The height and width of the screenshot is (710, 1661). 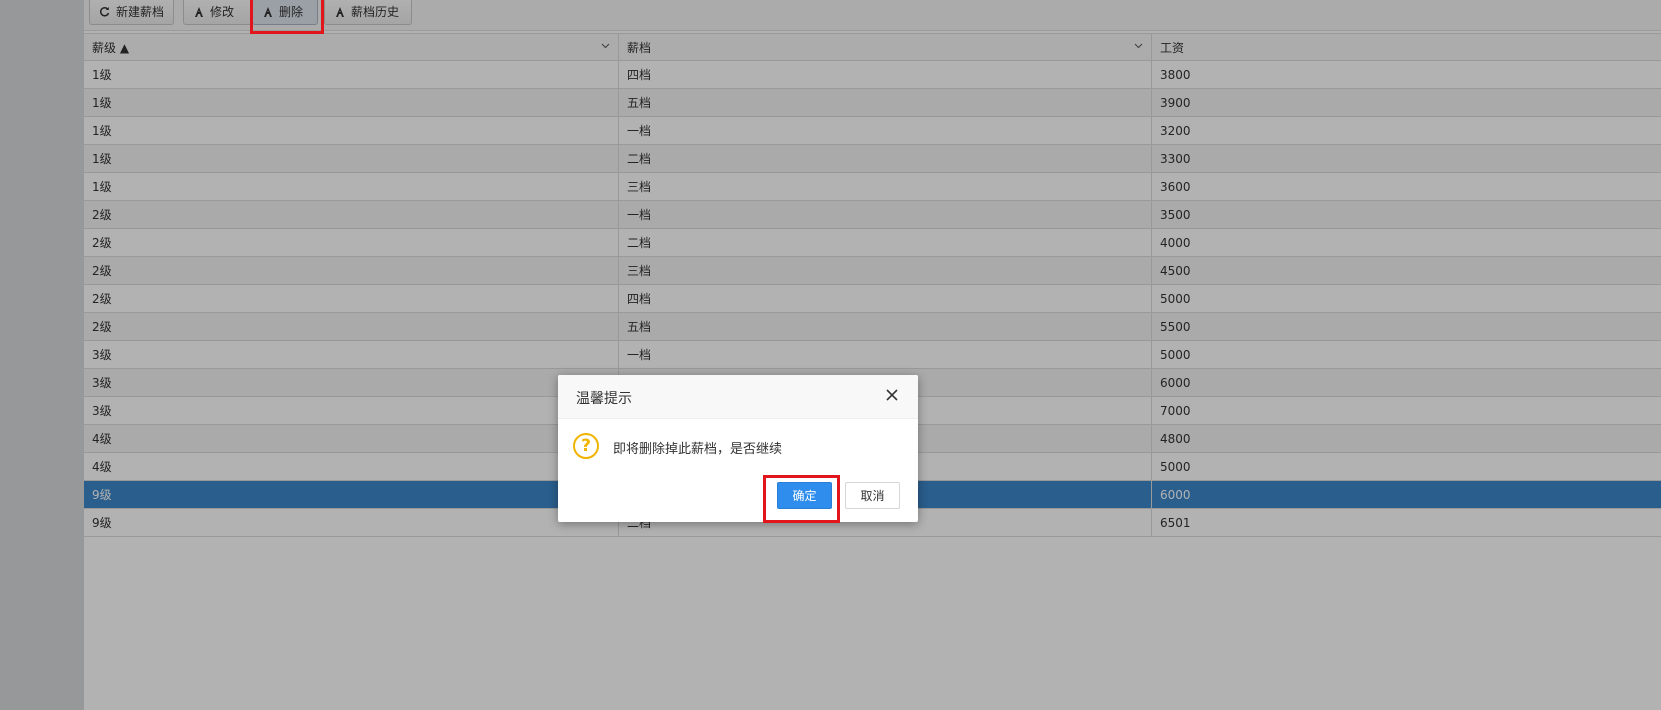 I want to click on question-icon: ?, so click(x=586, y=446).